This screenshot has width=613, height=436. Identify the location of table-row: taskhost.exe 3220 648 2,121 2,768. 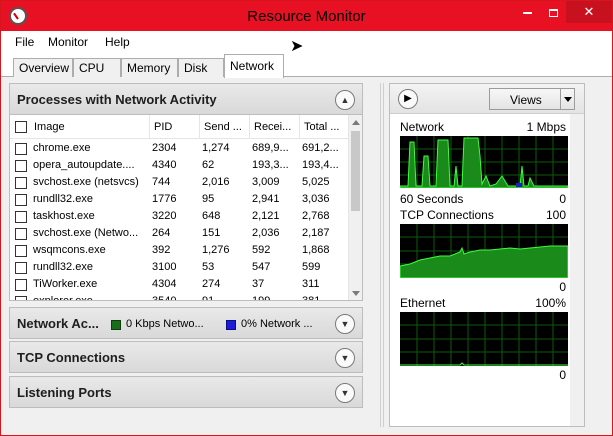
(180, 216).